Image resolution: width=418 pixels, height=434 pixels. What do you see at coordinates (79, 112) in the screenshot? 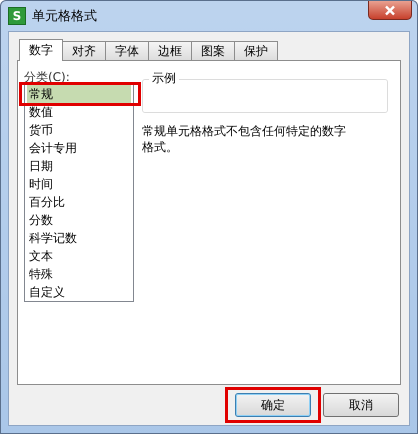
I see `category-item: 数值` at bounding box center [79, 112].